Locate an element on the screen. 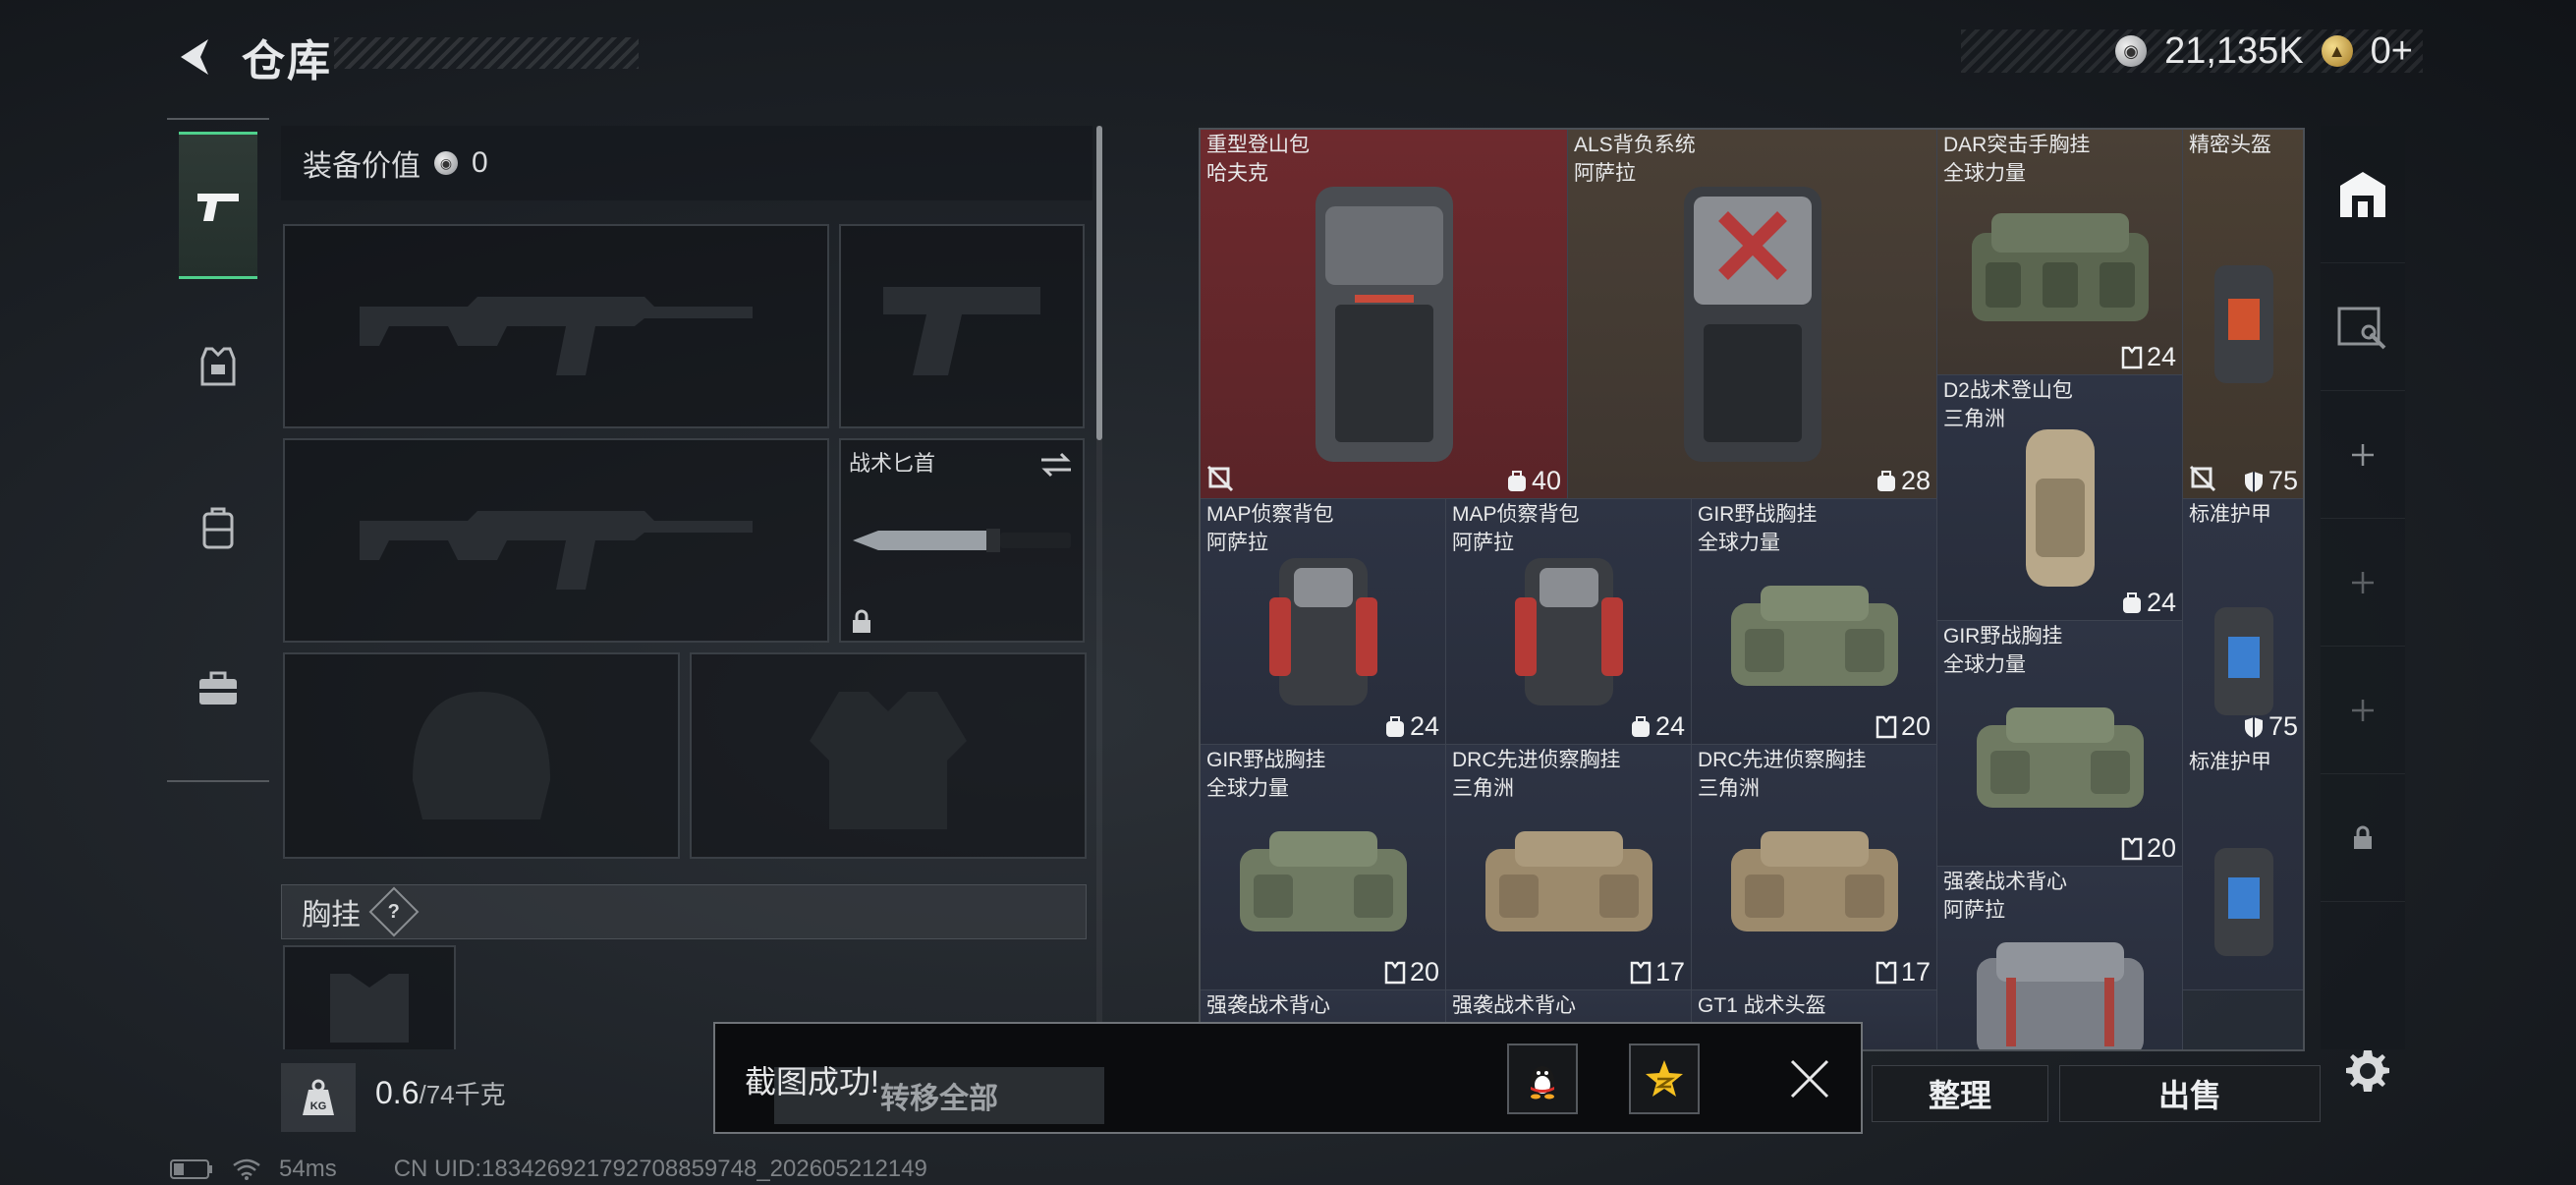 This screenshot has height=1185, width=2576. battery-icon is located at coordinates (191, 1169).